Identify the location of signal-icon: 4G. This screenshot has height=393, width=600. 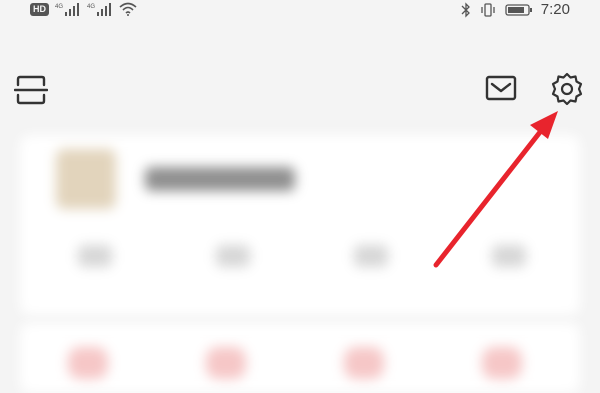
(67, 9).